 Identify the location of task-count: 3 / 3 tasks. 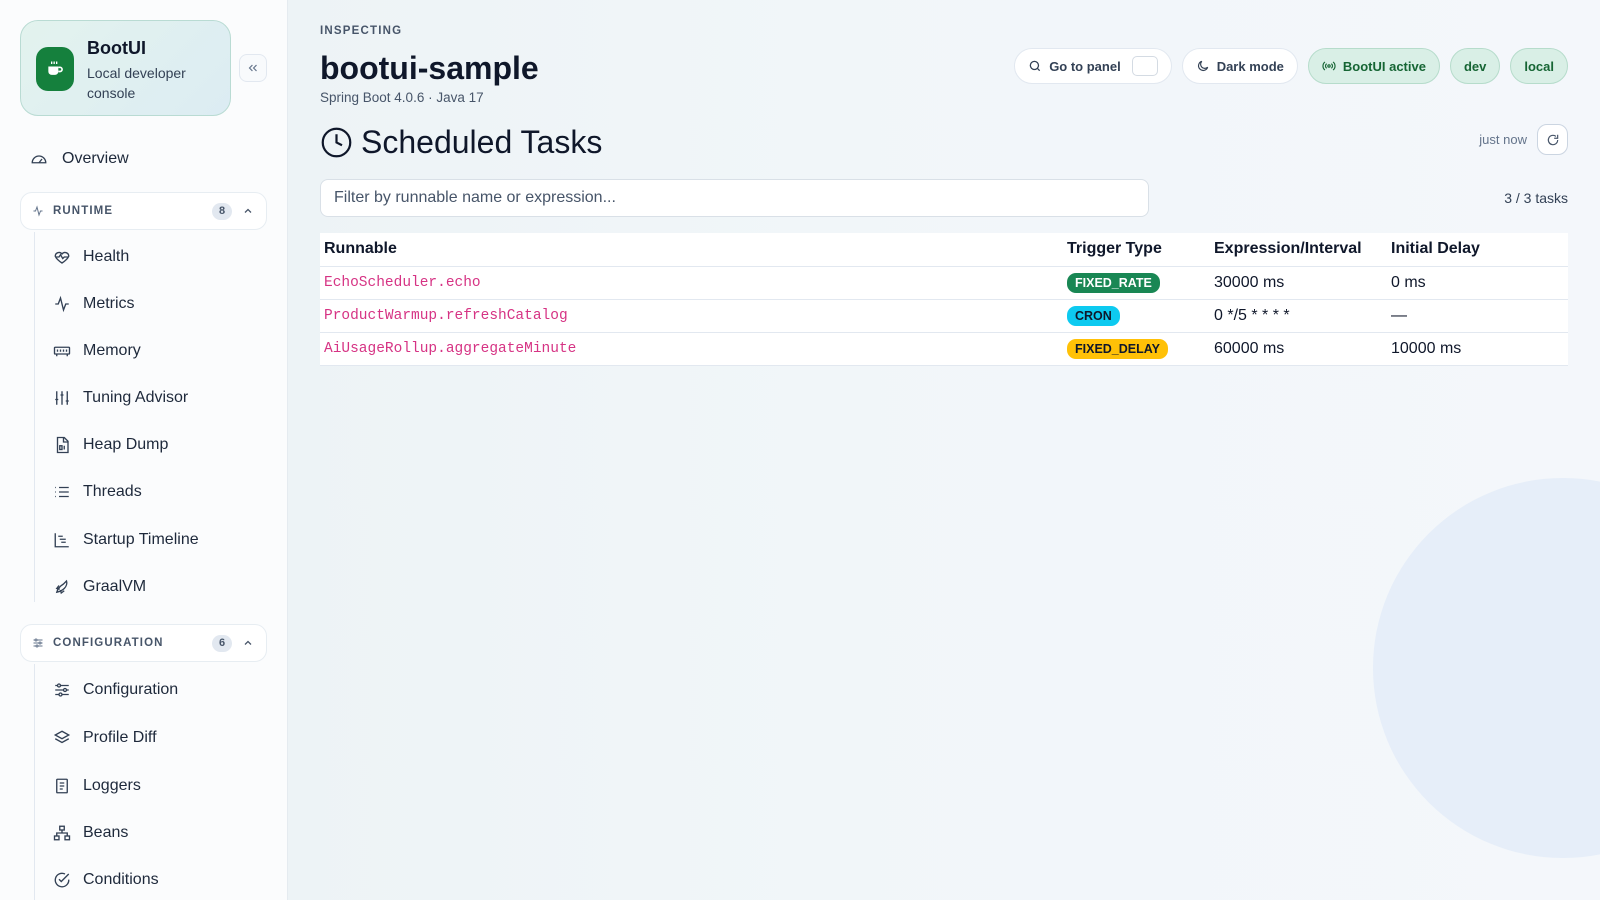
(1536, 198).